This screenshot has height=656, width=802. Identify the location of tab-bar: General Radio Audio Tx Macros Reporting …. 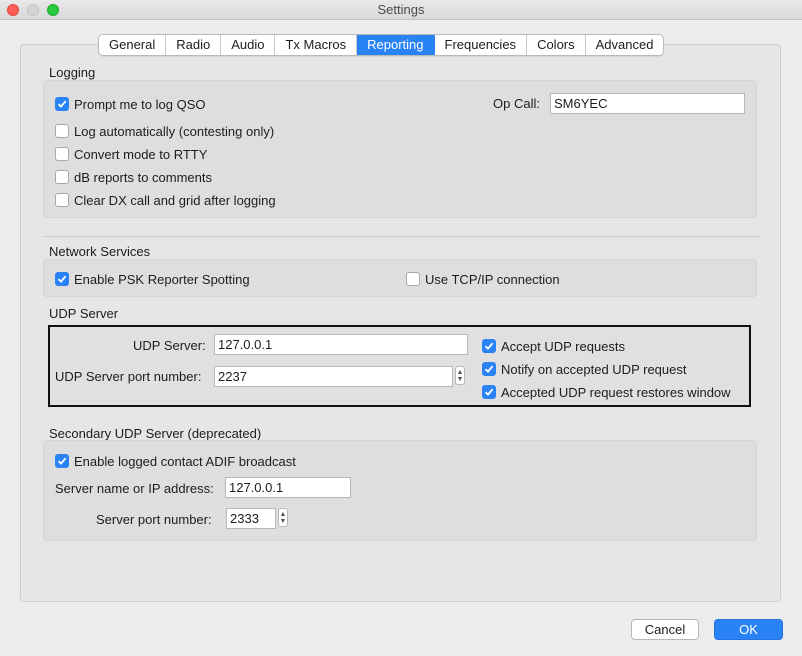
(381, 45).